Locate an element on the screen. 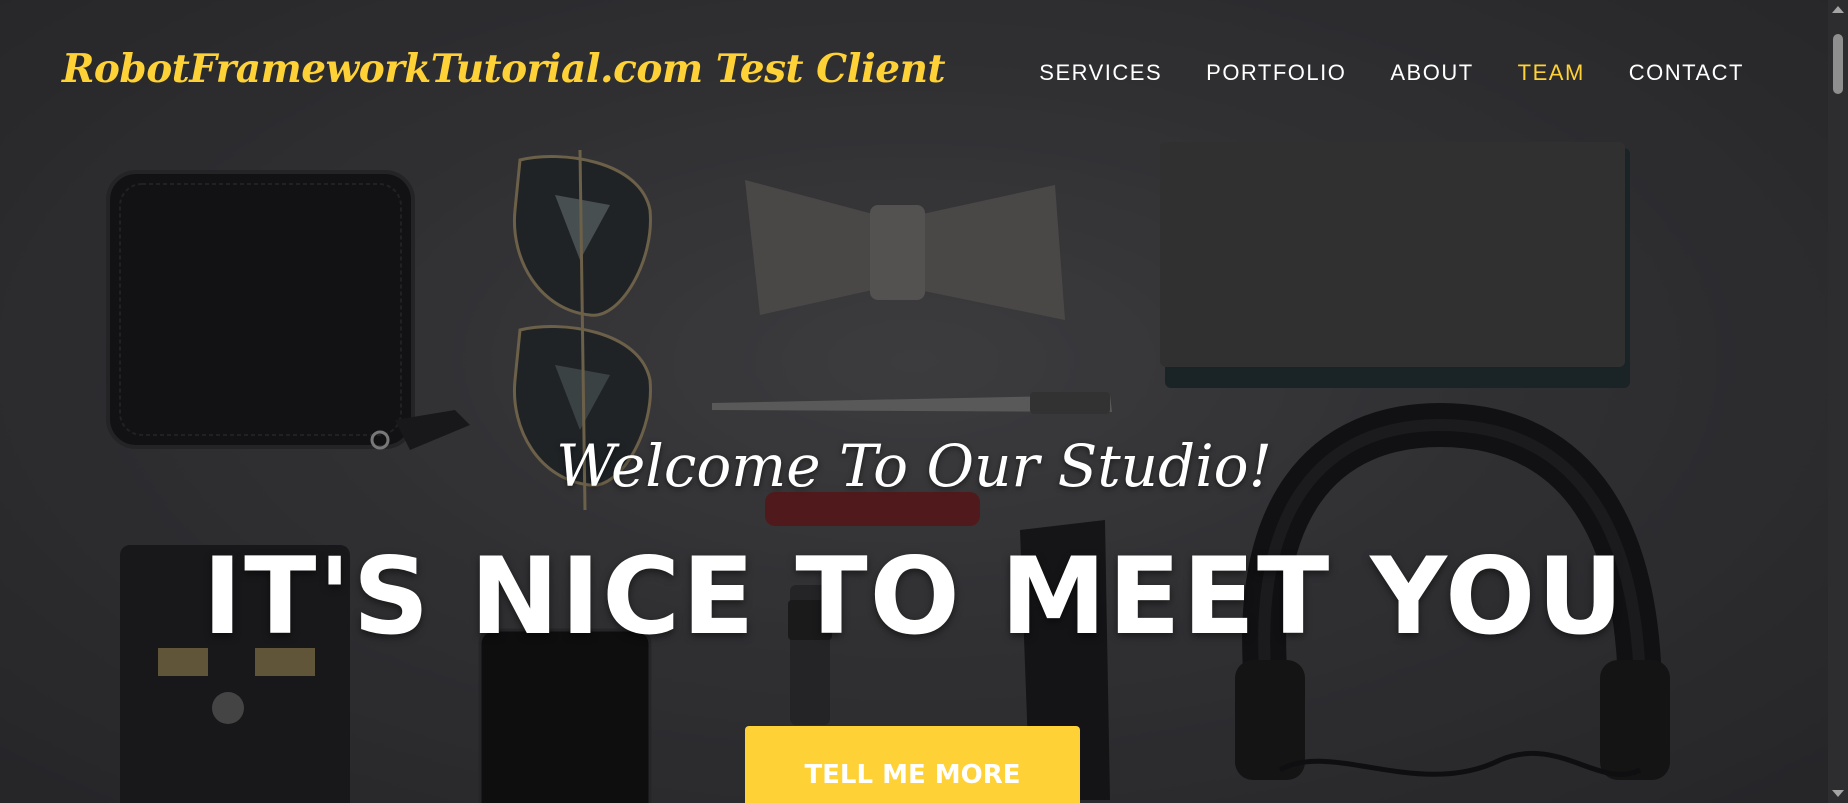 The width and height of the screenshot is (1848, 803). nav-item-services: SERVICES is located at coordinates (1100, 73).